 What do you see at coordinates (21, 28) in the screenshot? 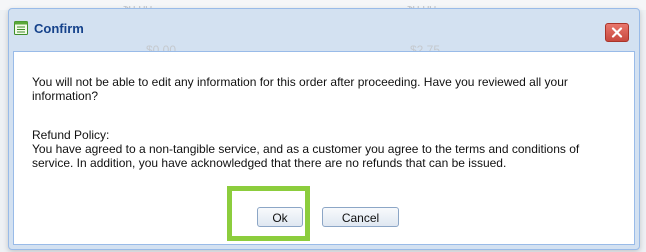
I see `document-list-icon` at bounding box center [21, 28].